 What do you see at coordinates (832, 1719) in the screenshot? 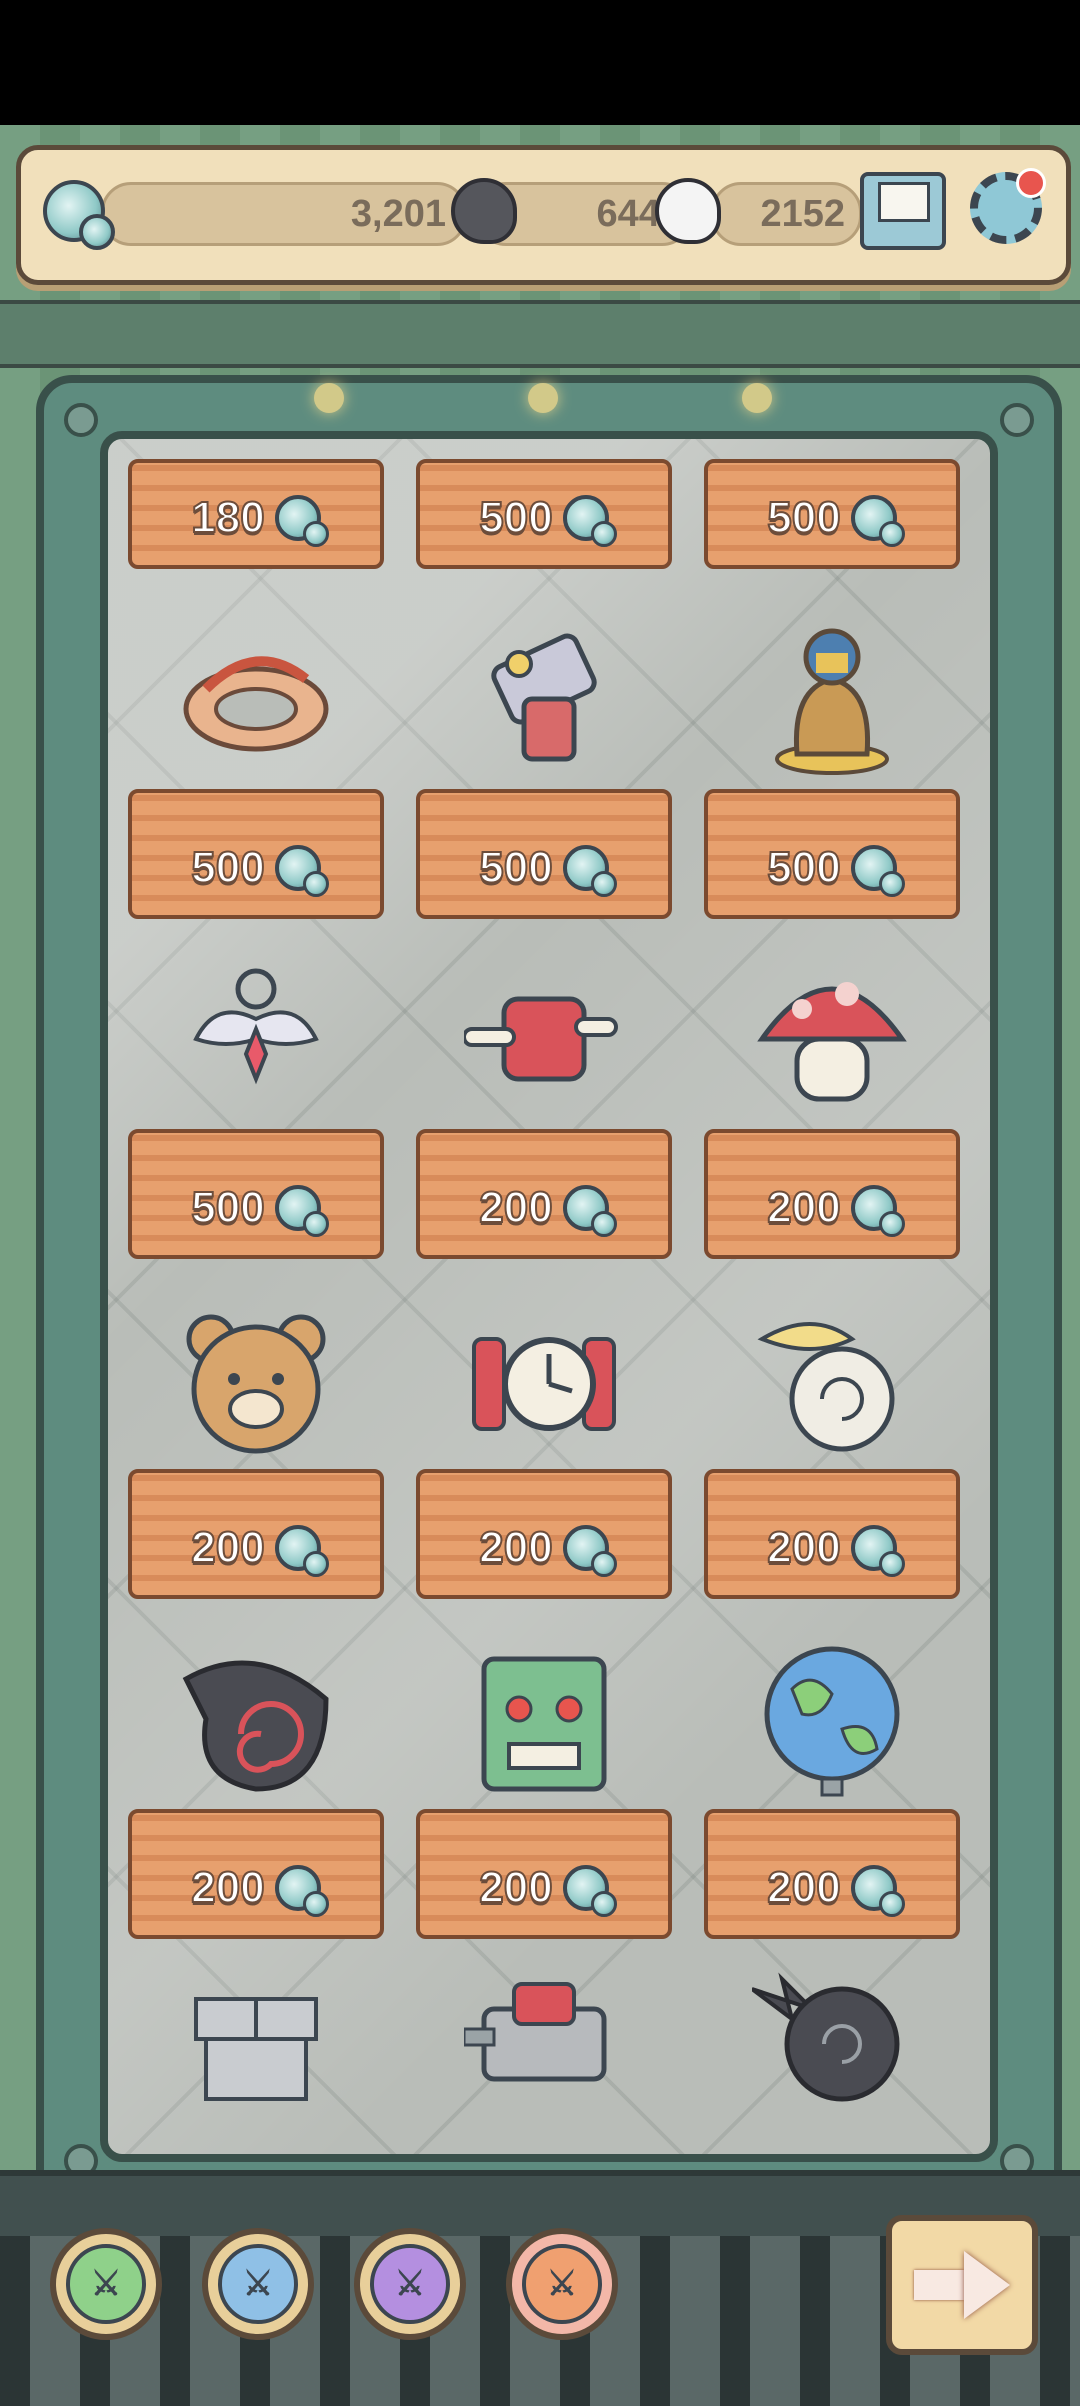
I see `world-globe-icon` at bounding box center [832, 1719].